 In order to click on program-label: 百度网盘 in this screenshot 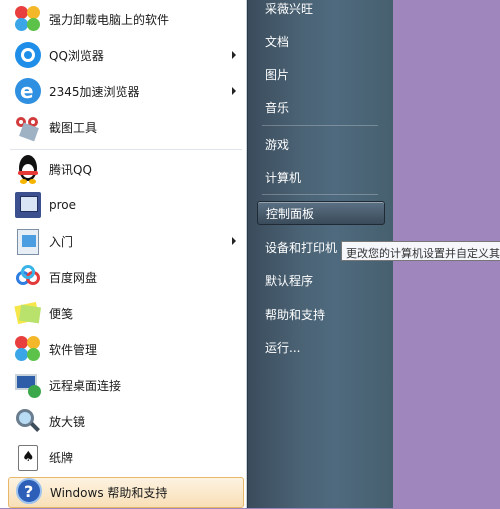, I will do `click(73, 277)`.